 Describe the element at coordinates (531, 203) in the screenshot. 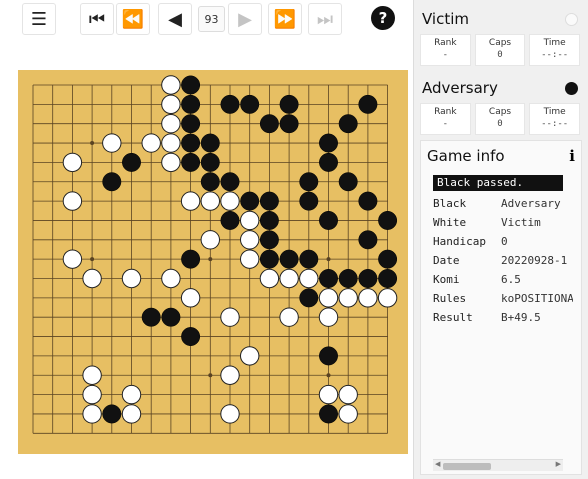

I see `info-value: Adversary` at that location.